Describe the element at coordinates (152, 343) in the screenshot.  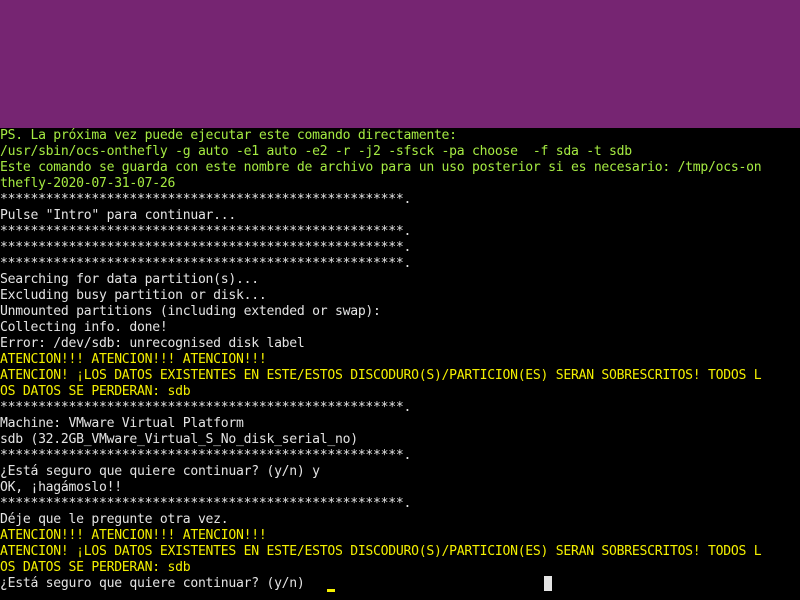
I see `terminal-line: Error: /dev/sdb: unrecognised disk label` at that location.